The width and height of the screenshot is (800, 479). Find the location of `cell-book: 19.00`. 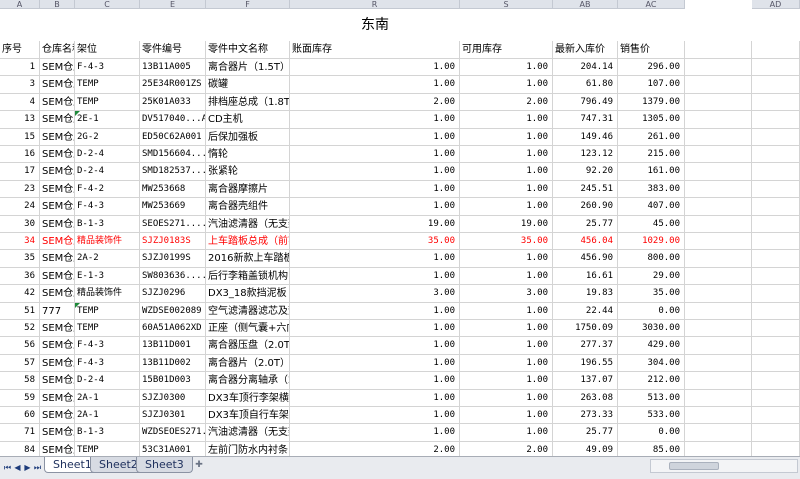

cell-book: 19.00 is located at coordinates (375, 224).